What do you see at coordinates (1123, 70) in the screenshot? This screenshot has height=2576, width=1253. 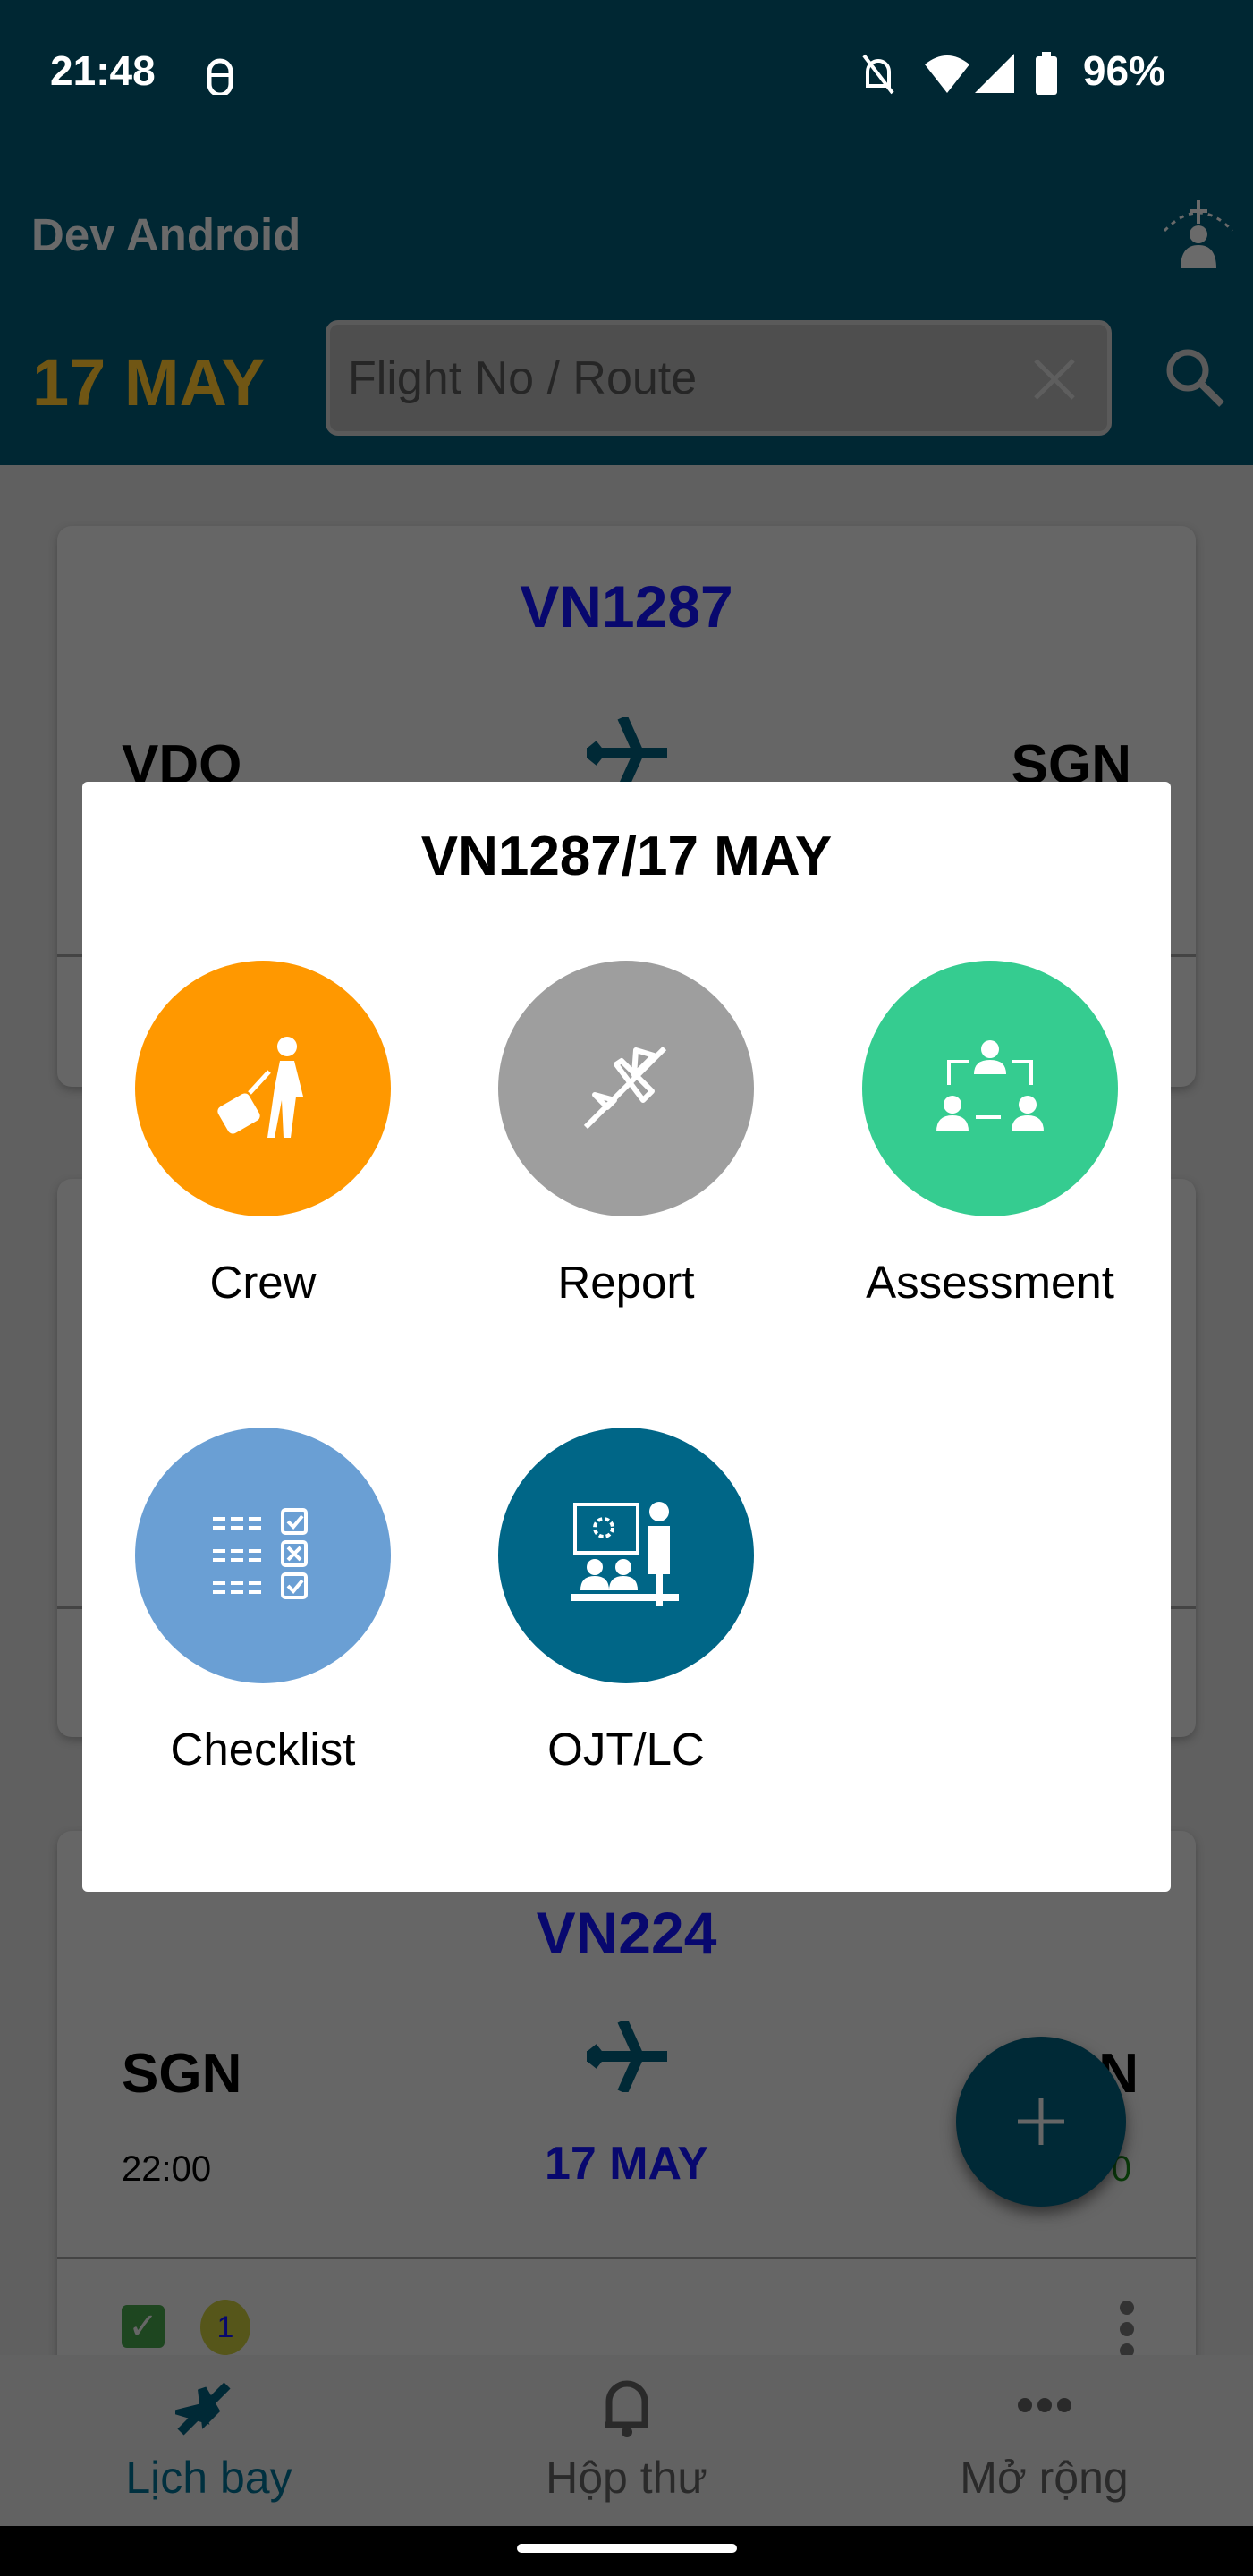 I see `battery-percent: 96%` at bounding box center [1123, 70].